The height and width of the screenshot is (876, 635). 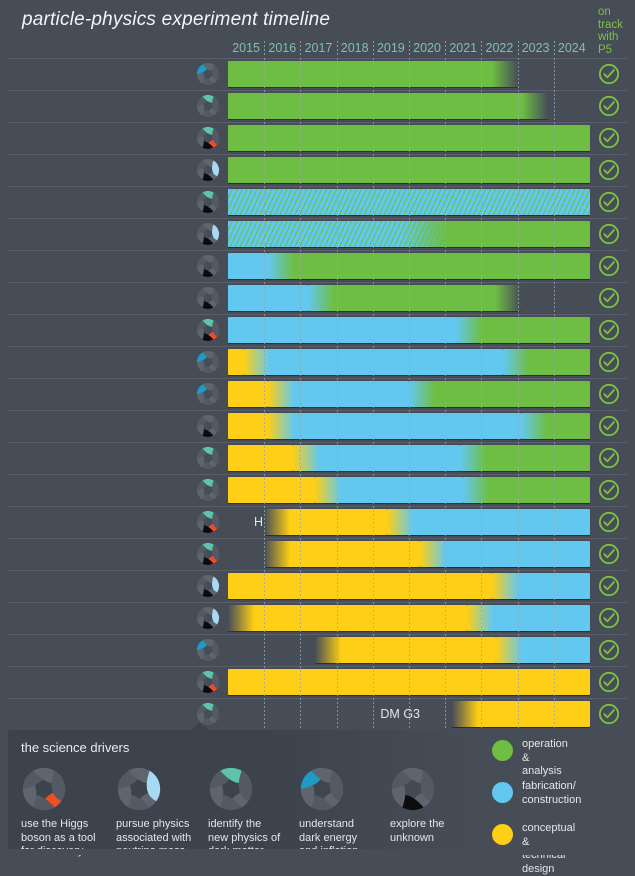 I want to click on science-driver-label-line: dark energy, so click(x=328, y=837).